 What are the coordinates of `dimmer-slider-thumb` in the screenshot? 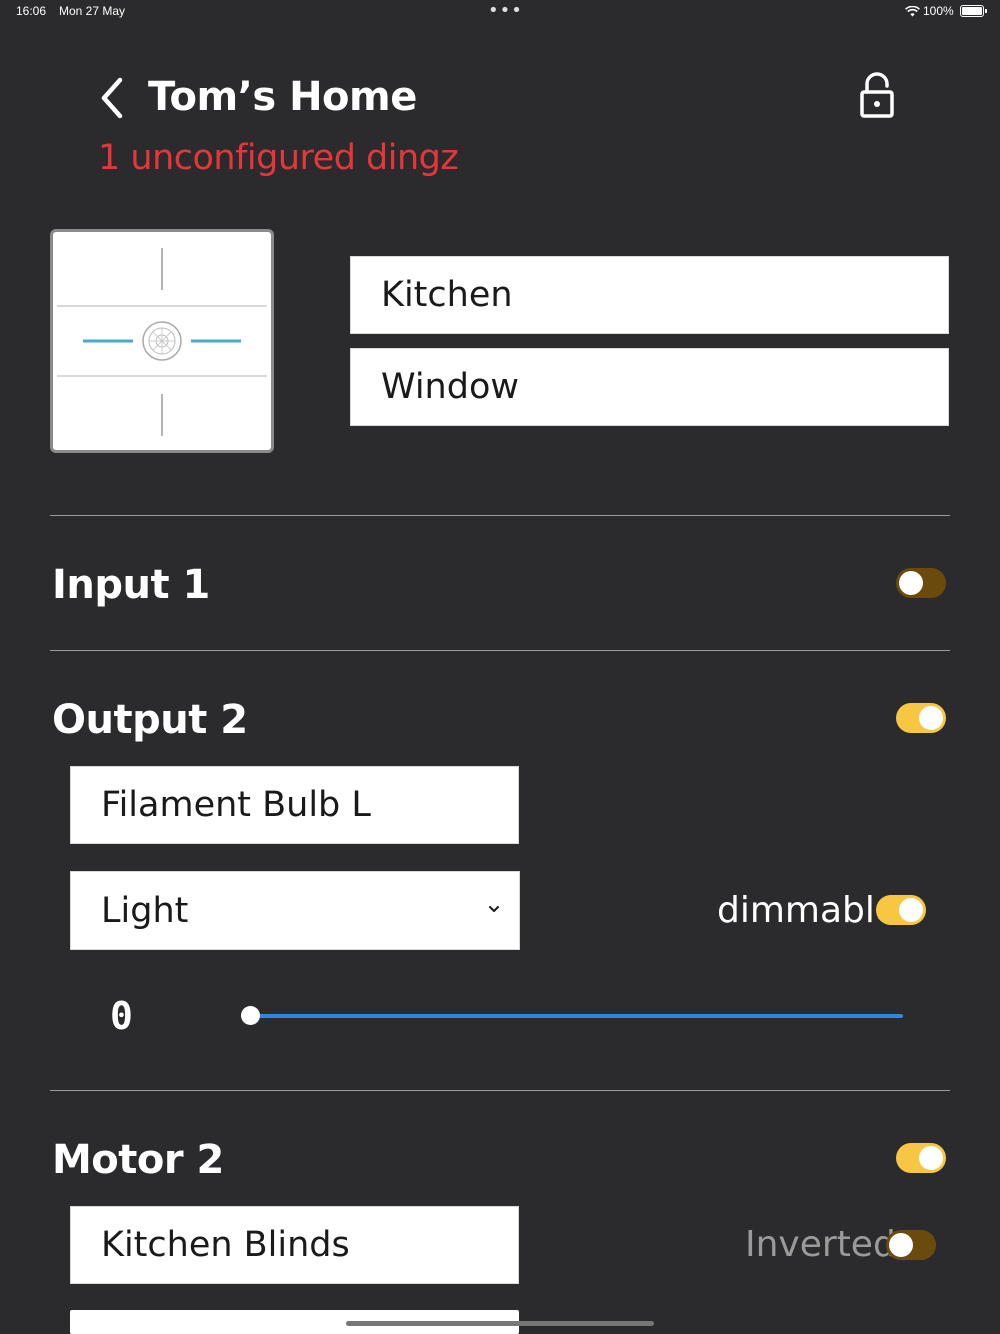 It's located at (250, 1015).